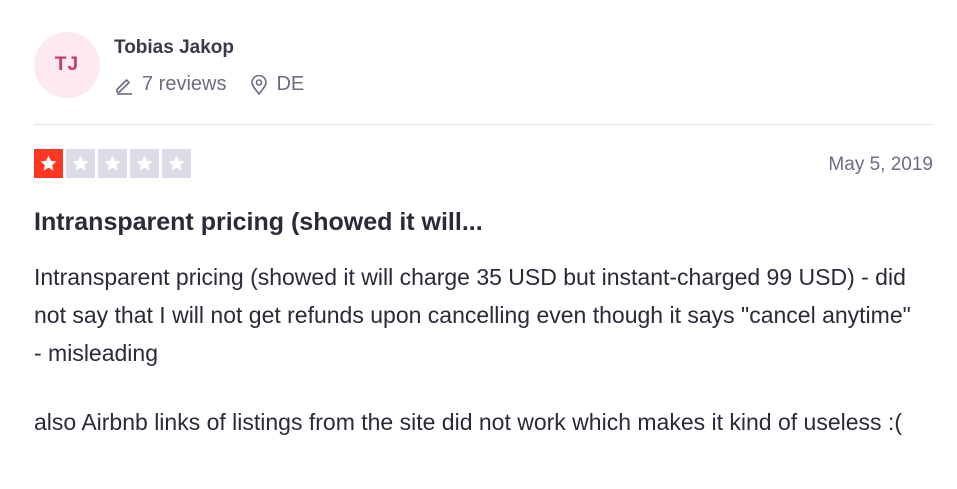 The height and width of the screenshot is (489, 957). Describe the element at coordinates (880, 164) in the screenshot. I see `review-date: May 5, 2019` at that location.